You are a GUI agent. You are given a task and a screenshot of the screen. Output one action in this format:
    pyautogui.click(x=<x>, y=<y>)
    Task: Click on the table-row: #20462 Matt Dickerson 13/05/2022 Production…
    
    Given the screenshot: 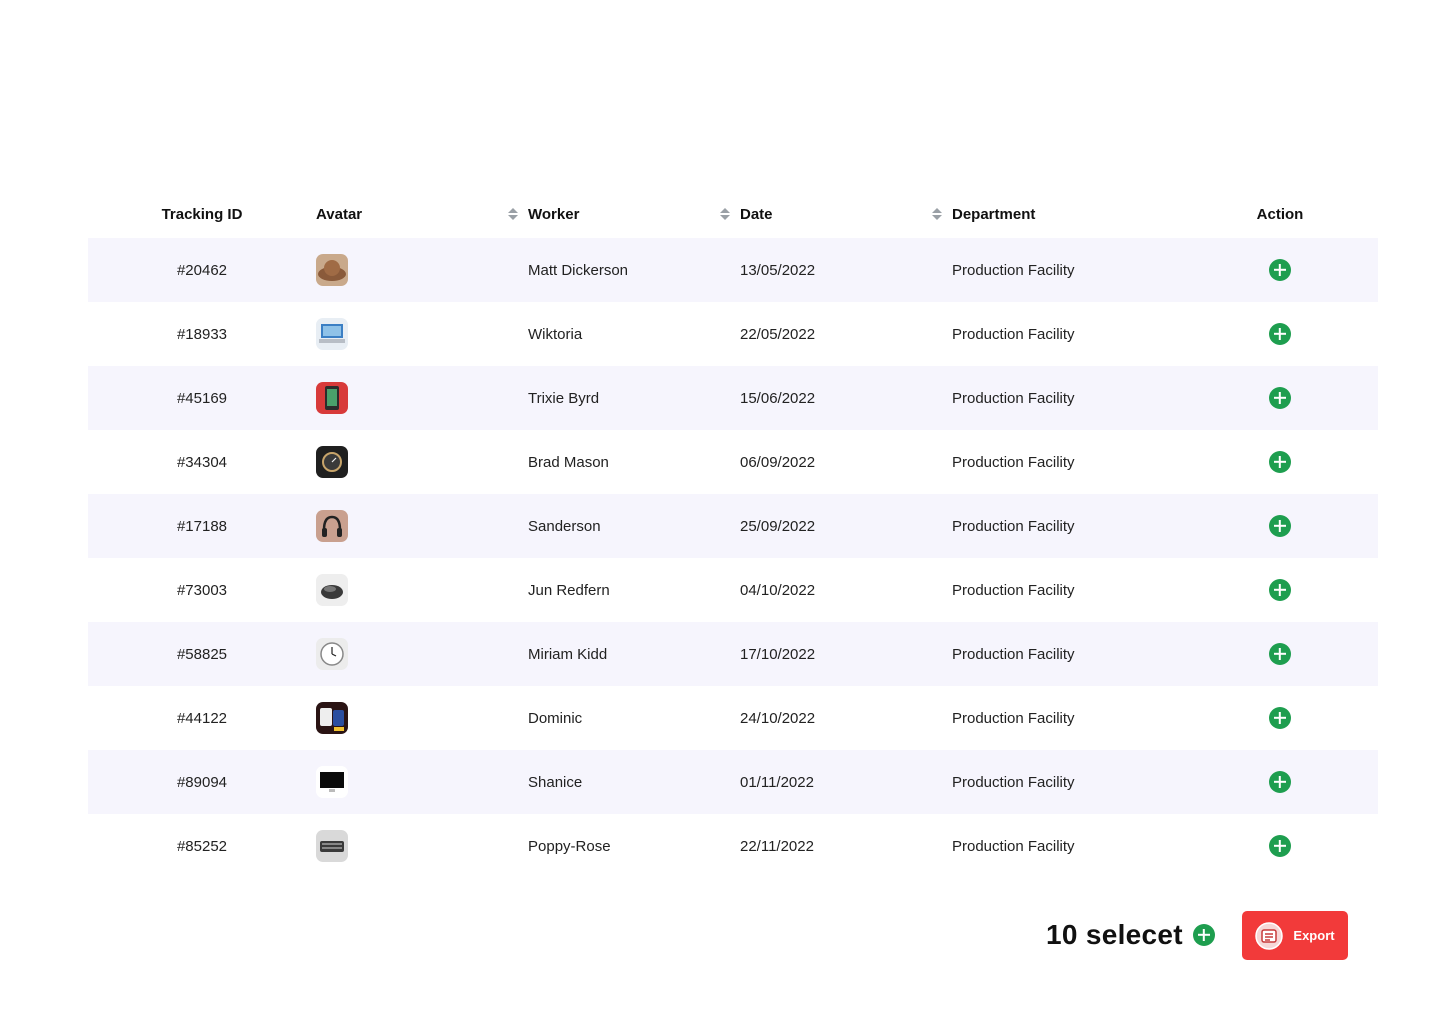 What is the action you would take?
    pyautogui.click(x=733, y=270)
    